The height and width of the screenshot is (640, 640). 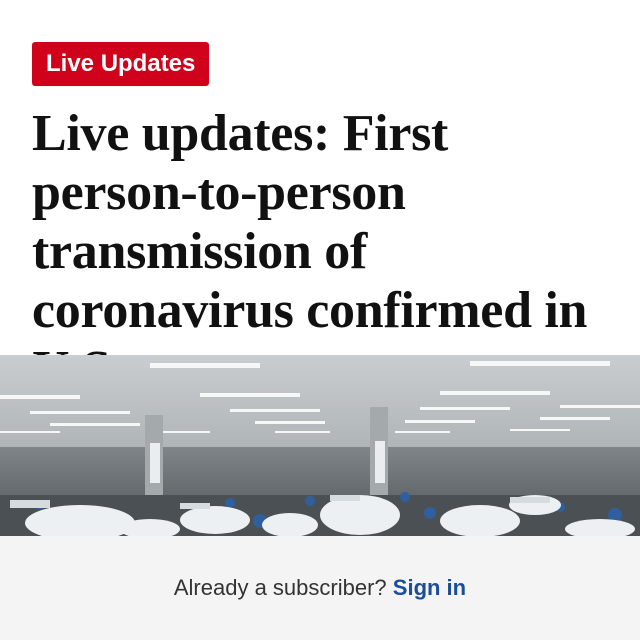 What do you see at coordinates (121, 64) in the screenshot?
I see `live-updates-badge: Live Updates` at bounding box center [121, 64].